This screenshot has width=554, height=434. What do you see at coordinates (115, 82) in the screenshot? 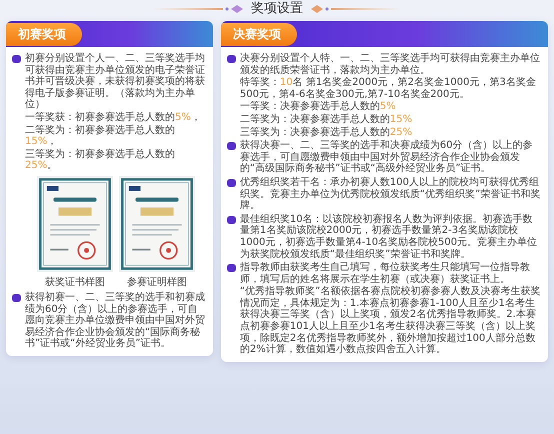
I see `paragraph: 初赛分别设置个人一、二、三等奖选手均可获得由竞赛主办单位颁发的电子荣誉证书并可晋级决赛，未获得初赛奖项的将获得电子版参赛证明。（落款均为主办单位）` at bounding box center [115, 82].